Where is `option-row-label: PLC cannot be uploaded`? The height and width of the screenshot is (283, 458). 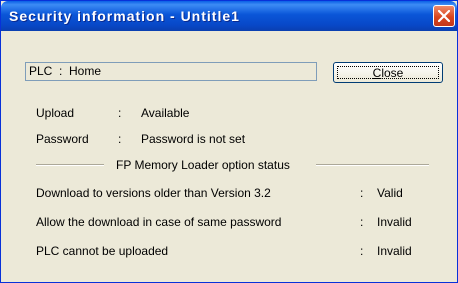
option-row-label: PLC cannot be uploaded is located at coordinates (102, 251).